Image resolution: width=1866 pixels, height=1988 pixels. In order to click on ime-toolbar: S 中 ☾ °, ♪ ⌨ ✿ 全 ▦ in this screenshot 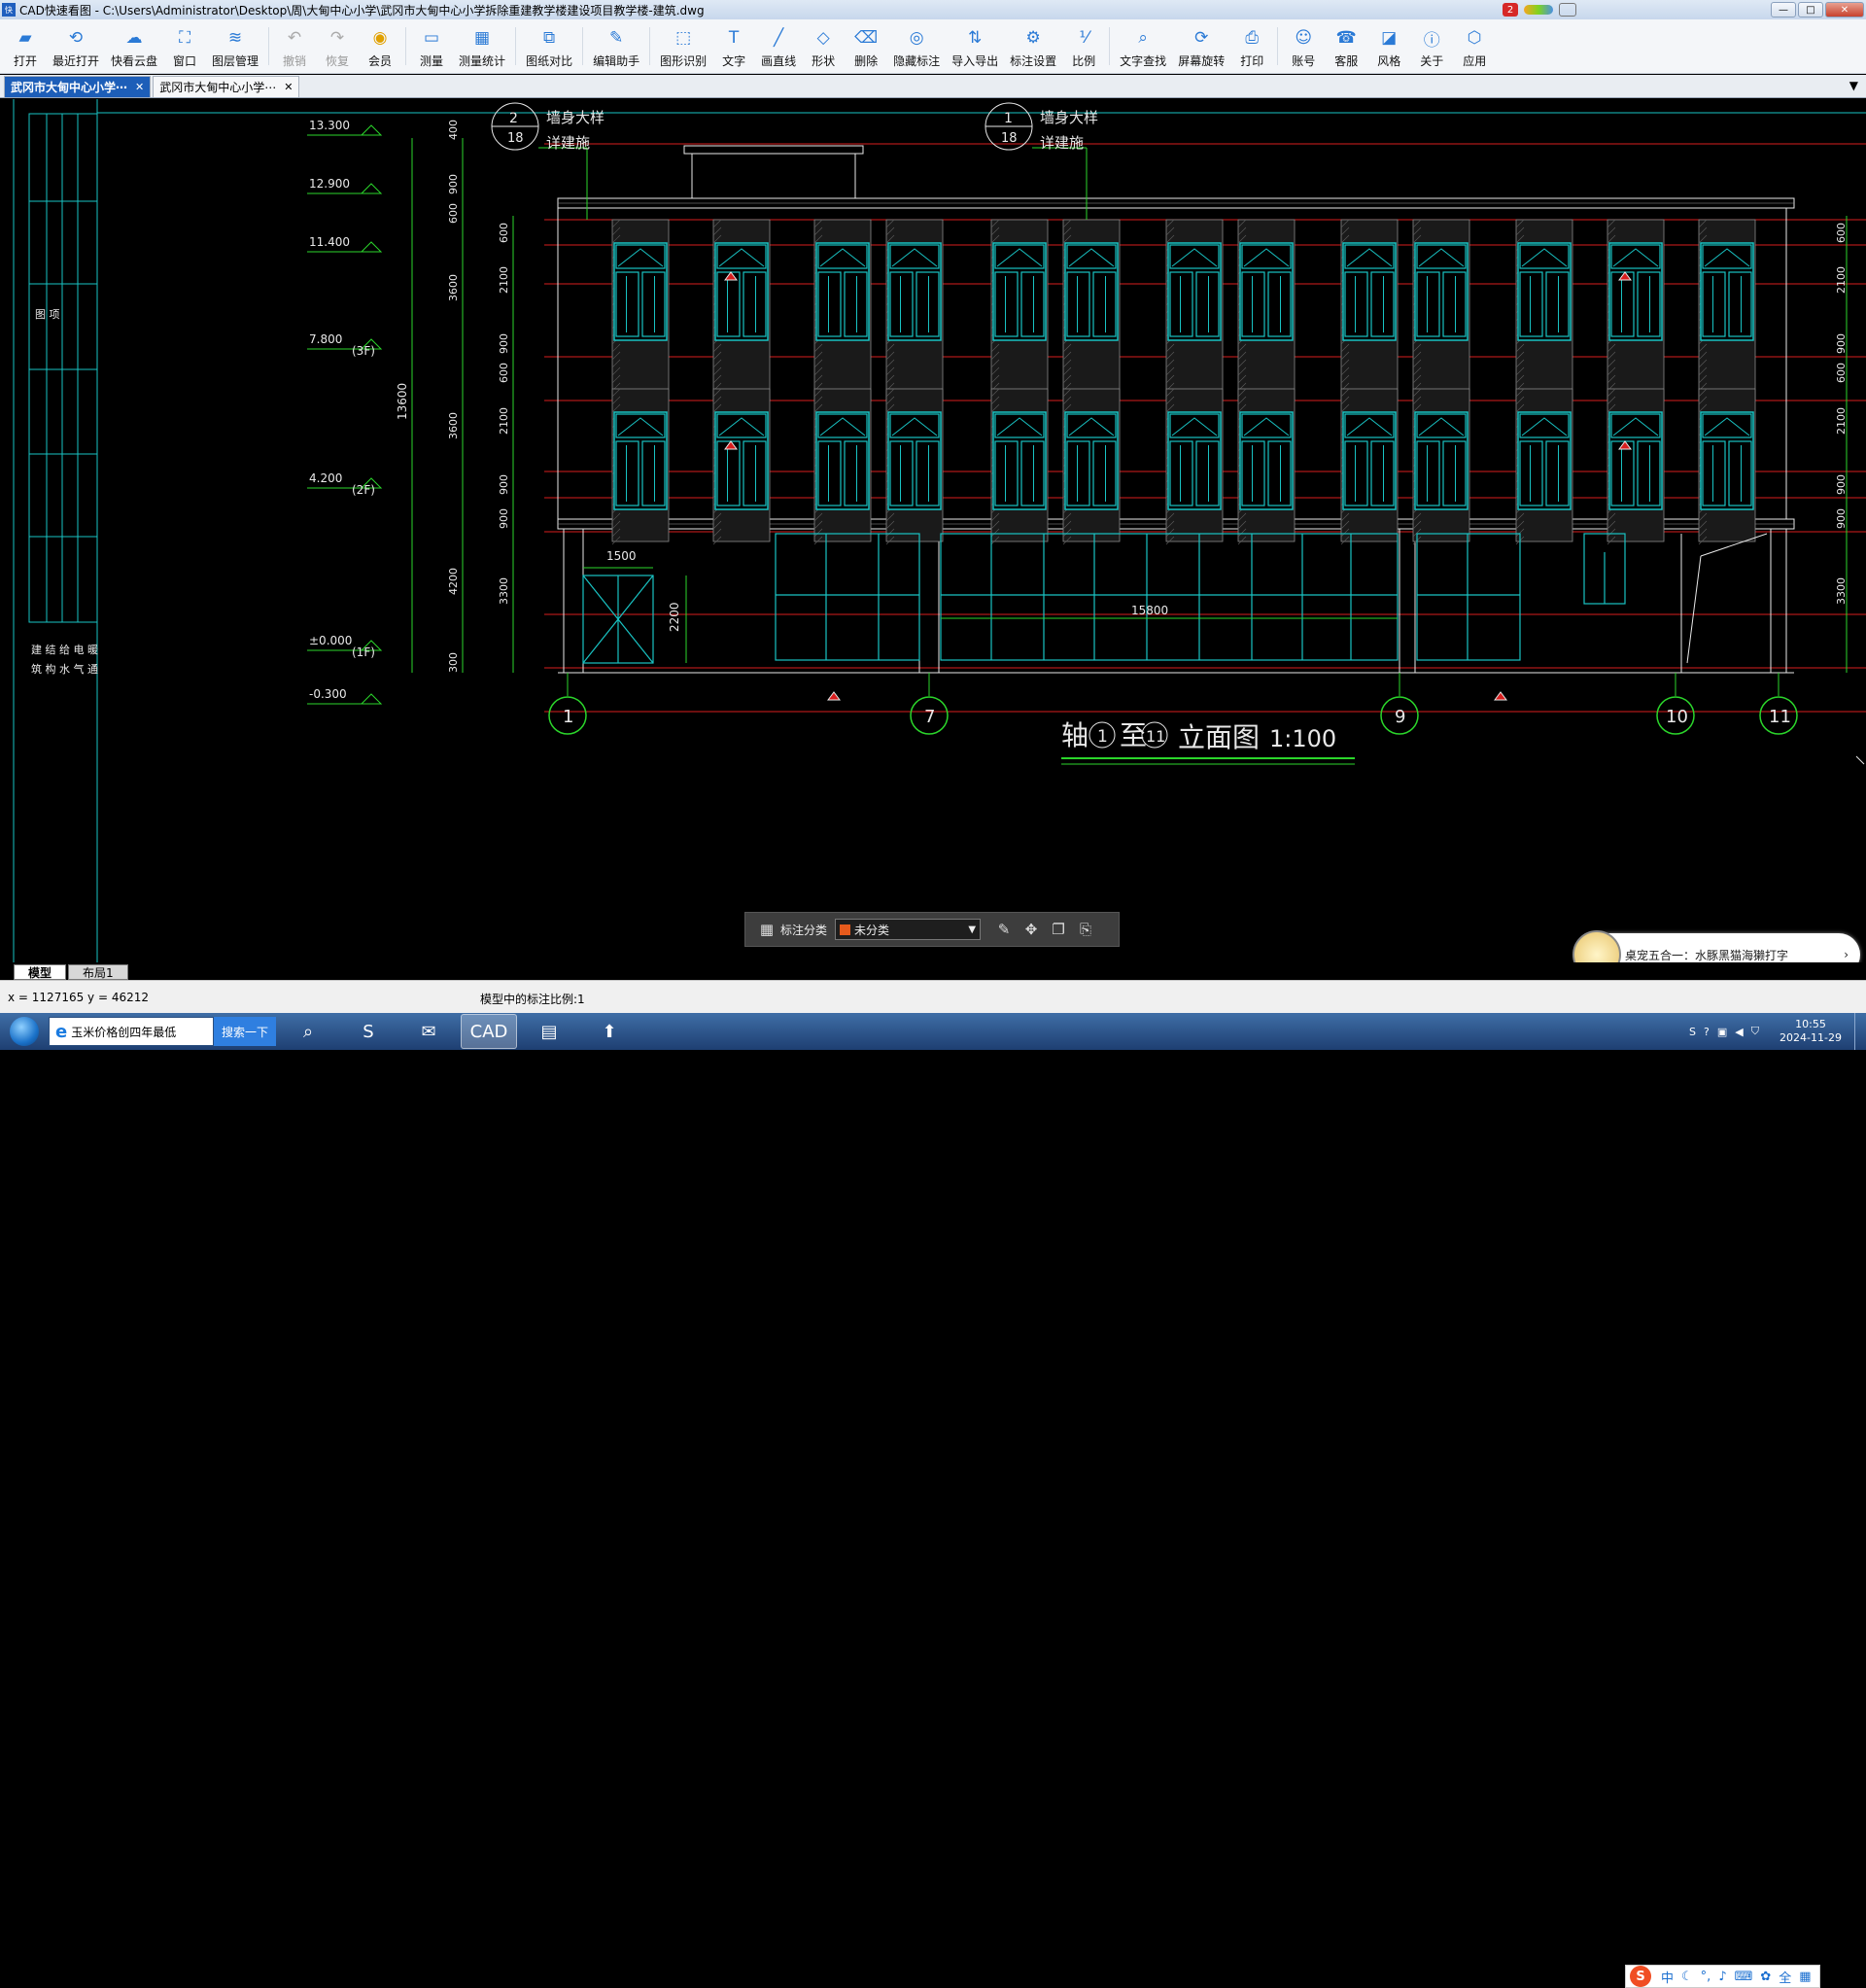, I will do `click(1722, 1977)`.